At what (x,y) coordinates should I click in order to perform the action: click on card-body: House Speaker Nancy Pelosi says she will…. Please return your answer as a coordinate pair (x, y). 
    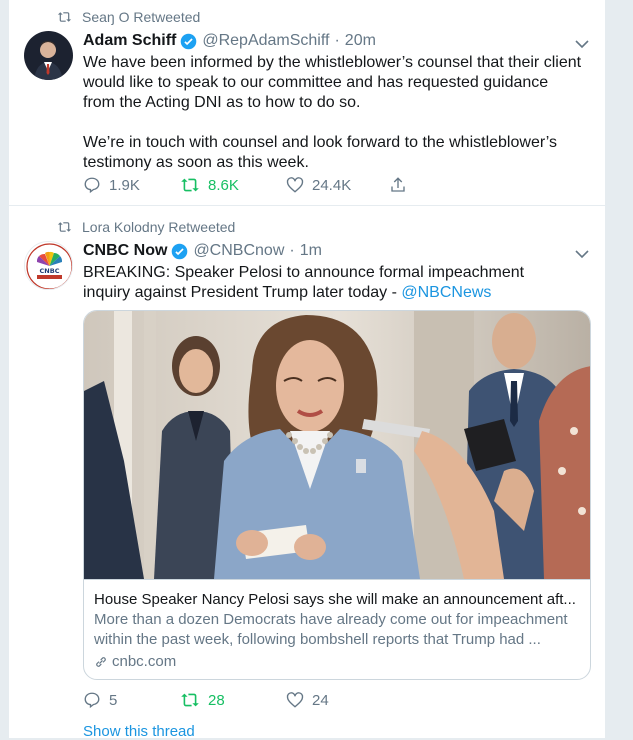
    Looking at the image, I should click on (337, 625).